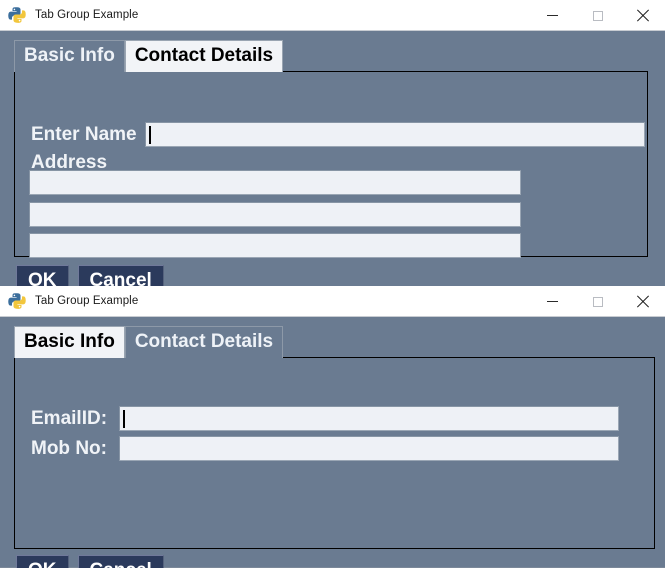  I want to click on tabstrip-2: Basic Info Contact Details, so click(149, 342).